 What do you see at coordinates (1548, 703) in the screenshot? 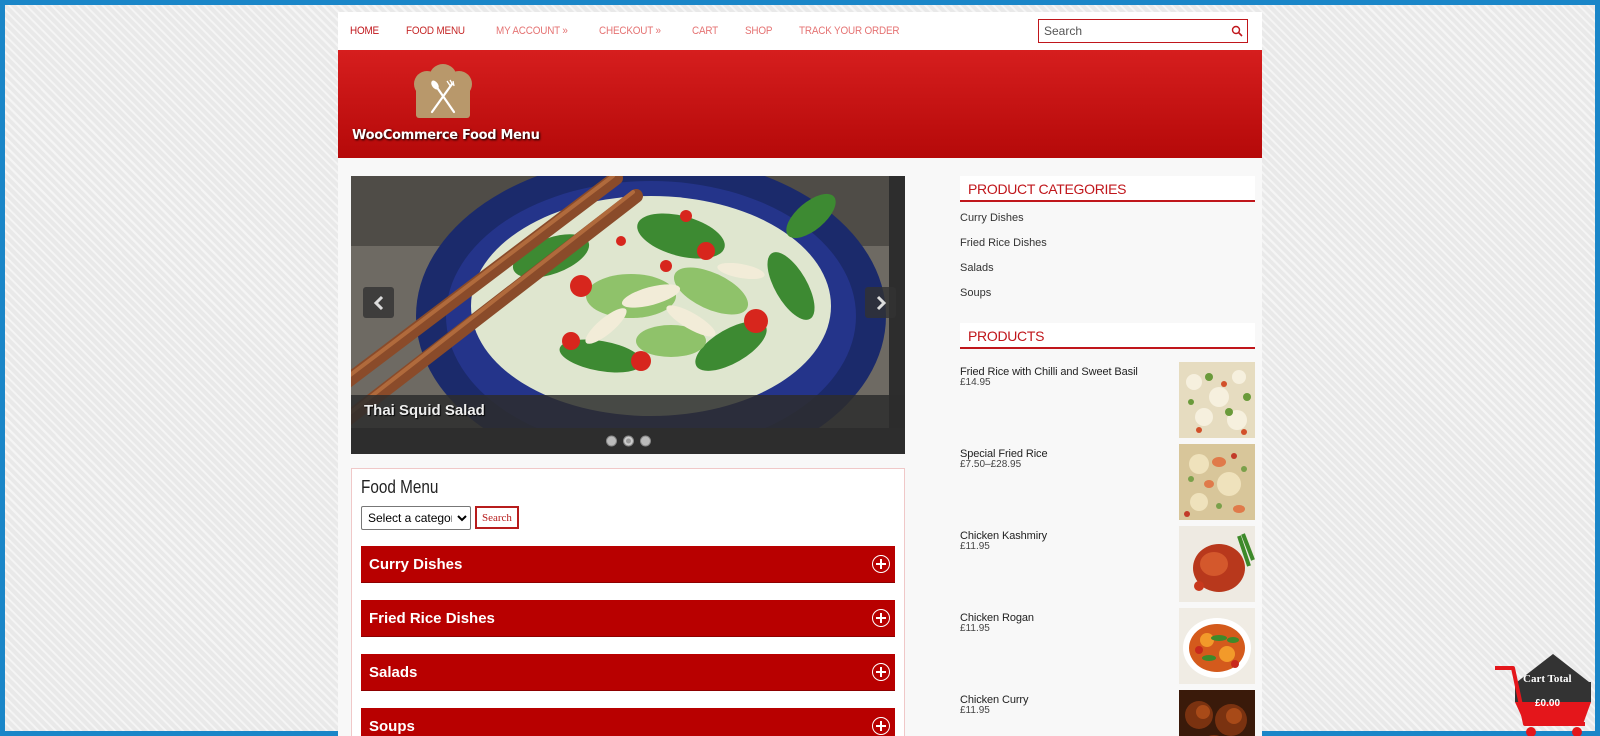
I see `cart-total-value: £0.00` at bounding box center [1548, 703].